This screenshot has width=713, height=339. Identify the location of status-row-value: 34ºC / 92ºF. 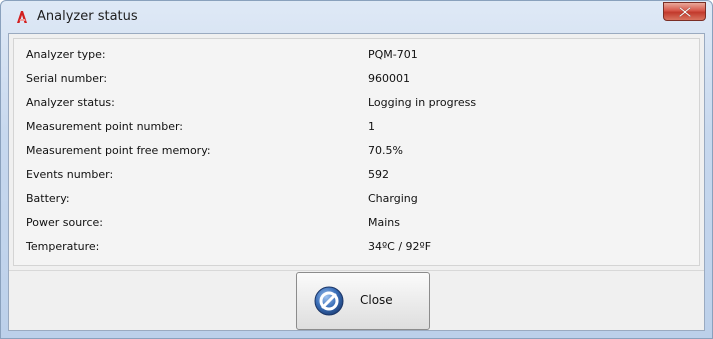
(400, 246).